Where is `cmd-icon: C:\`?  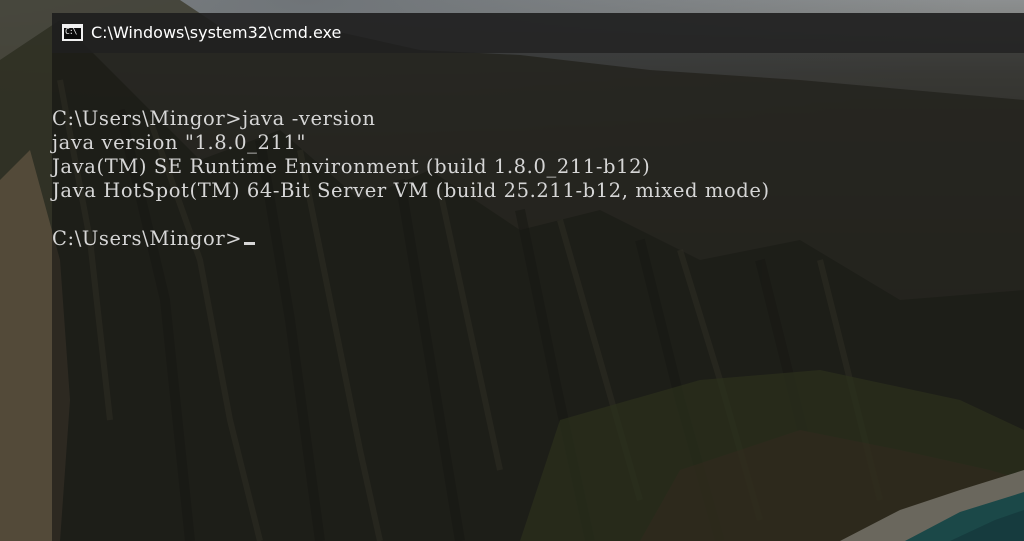 cmd-icon: C:\ is located at coordinates (72, 32).